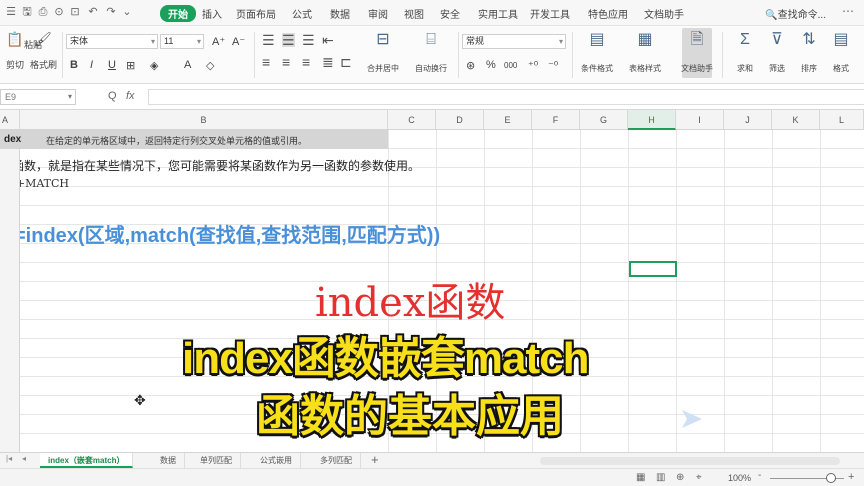 Image resolution: width=864 pixels, height=486 pixels. What do you see at coordinates (38, 97) in the screenshot?
I see `name-box: E9 ▾` at bounding box center [38, 97].